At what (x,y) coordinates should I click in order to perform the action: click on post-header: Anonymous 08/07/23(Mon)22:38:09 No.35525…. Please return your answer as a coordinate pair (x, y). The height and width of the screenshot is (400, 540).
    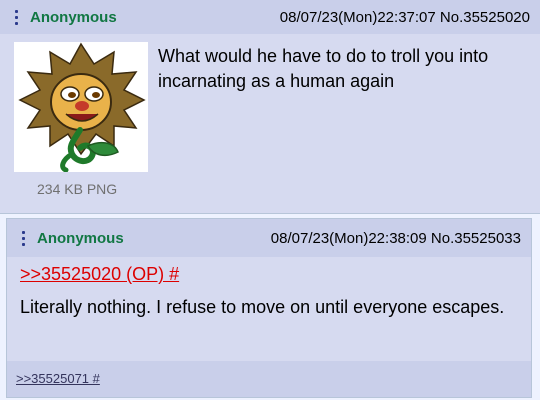
    Looking at the image, I should click on (269, 238).